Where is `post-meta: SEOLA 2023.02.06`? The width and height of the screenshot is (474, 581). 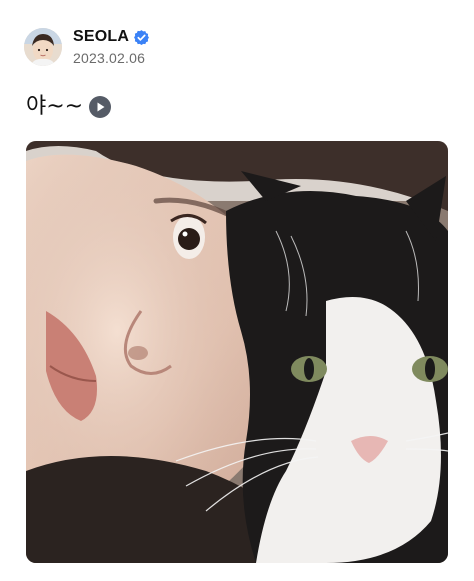
post-meta: SEOLA 2023.02.06 is located at coordinates (111, 47).